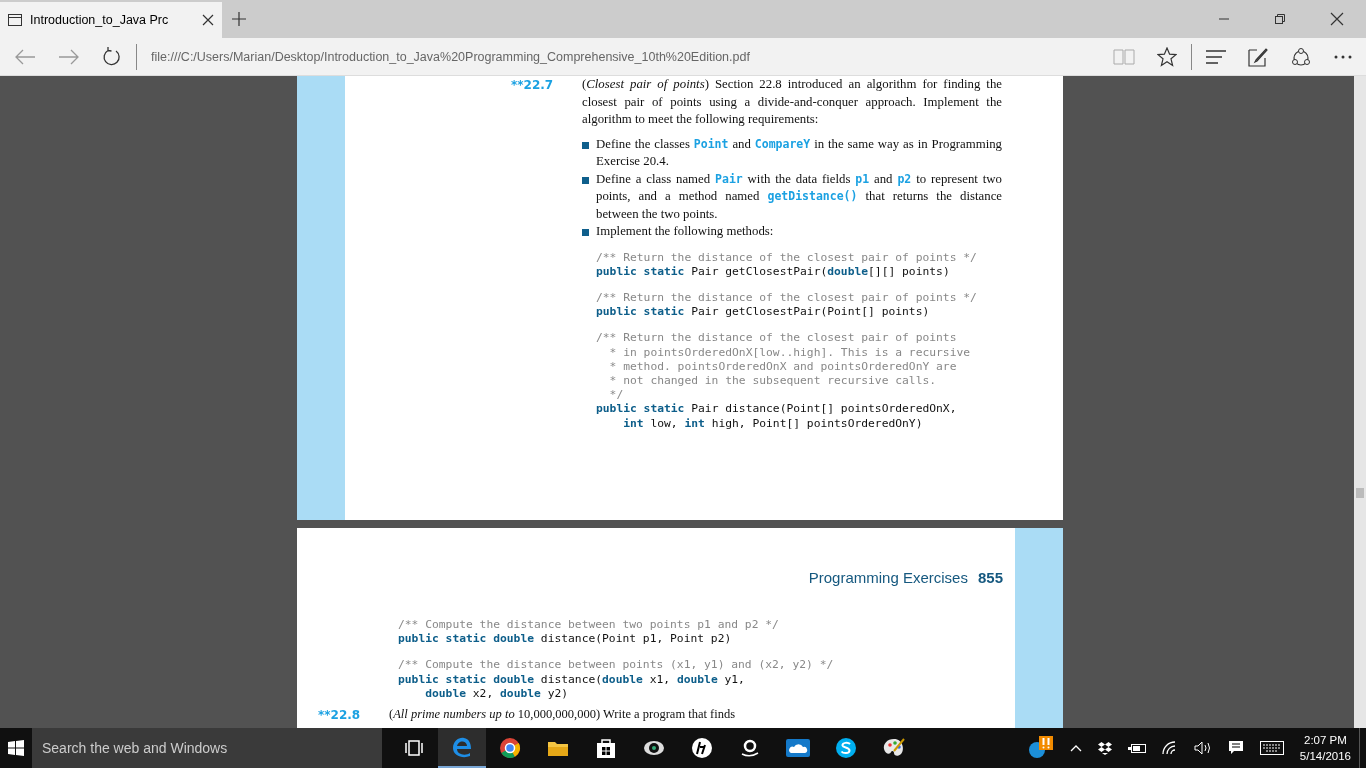 The image size is (1366, 768). What do you see at coordinates (1216, 56) in the screenshot?
I see `hub-icon` at bounding box center [1216, 56].